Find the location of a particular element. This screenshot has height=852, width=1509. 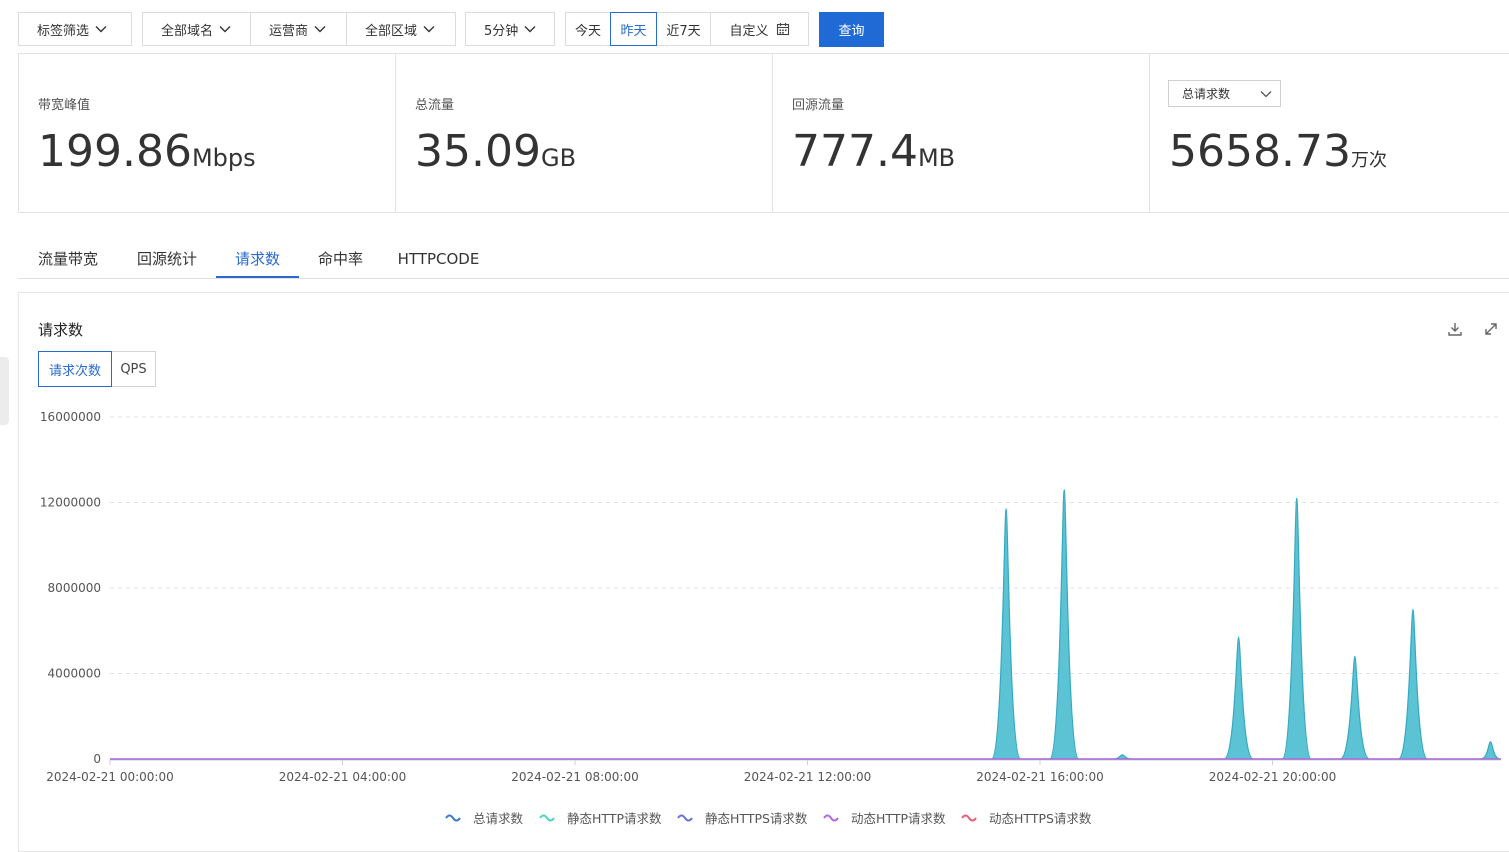

y-tick-label: 16000000 is located at coordinates (70, 417).